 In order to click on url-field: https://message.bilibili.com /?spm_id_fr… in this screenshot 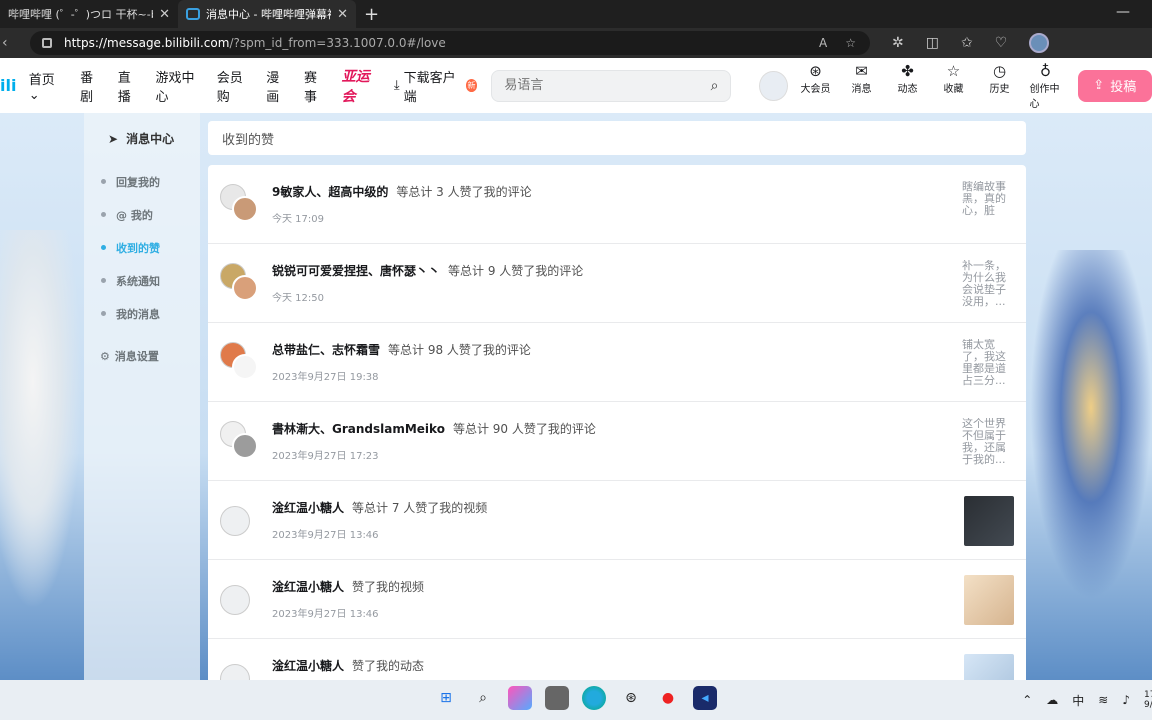, I will do `click(450, 43)`.